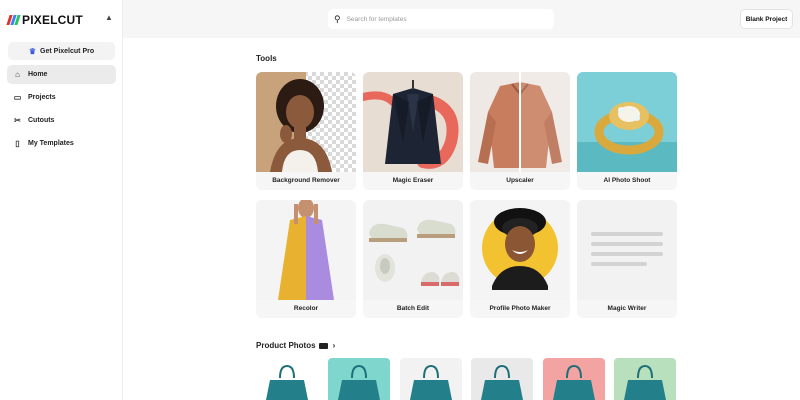 Image resolution: width=800 pixels, height=400 pixels. I want to click on search-icon: ⚲, so click(337, 18).